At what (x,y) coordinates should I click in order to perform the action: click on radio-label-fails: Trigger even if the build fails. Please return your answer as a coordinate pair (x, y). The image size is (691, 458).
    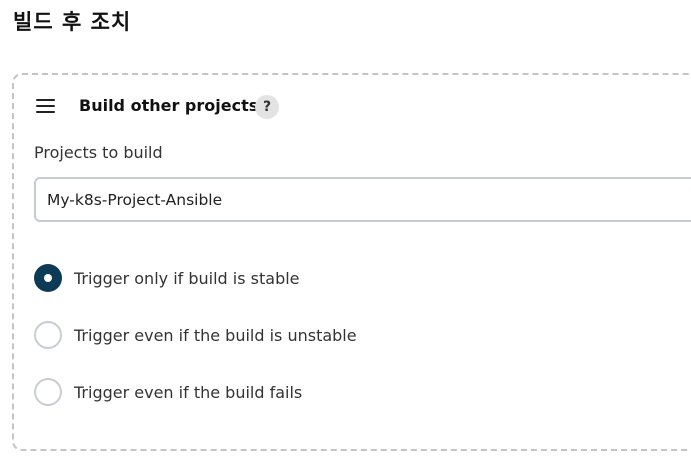
    Looking at the image, I should click on (188, 392).